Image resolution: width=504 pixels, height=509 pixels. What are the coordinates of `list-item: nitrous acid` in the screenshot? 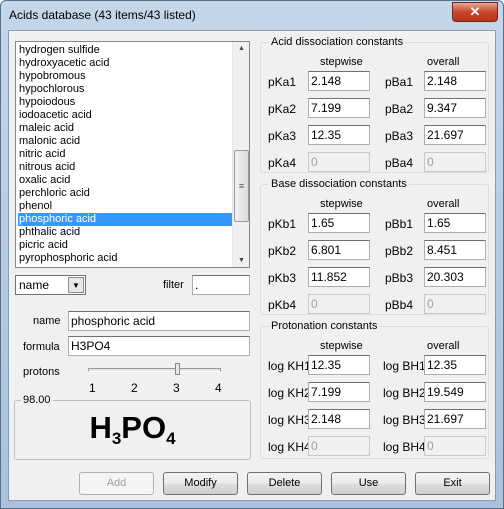 It's located at (125, 167).